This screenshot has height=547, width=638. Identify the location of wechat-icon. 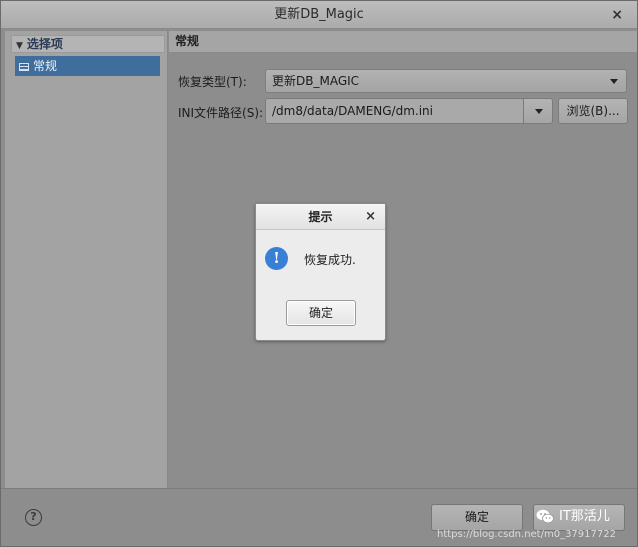
(545, 516).